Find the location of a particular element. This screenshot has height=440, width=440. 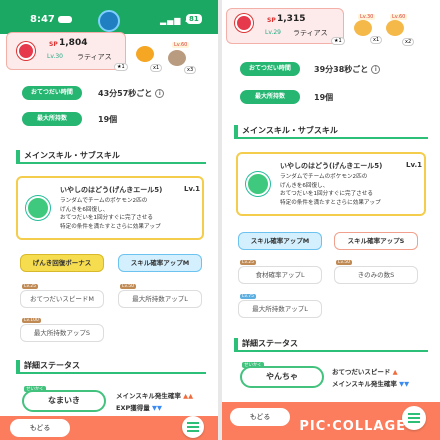

sub-skill-button: きのみの数S is located at coordinates (376, 275).